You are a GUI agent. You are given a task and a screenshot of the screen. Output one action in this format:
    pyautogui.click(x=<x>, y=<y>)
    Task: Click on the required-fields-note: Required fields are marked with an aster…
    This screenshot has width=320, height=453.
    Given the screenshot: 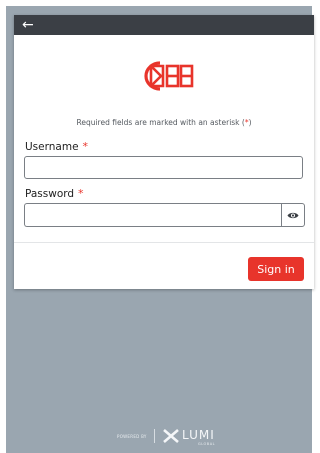 What is the action you would take?
    pyautogui.click(x=164, y=122)
    